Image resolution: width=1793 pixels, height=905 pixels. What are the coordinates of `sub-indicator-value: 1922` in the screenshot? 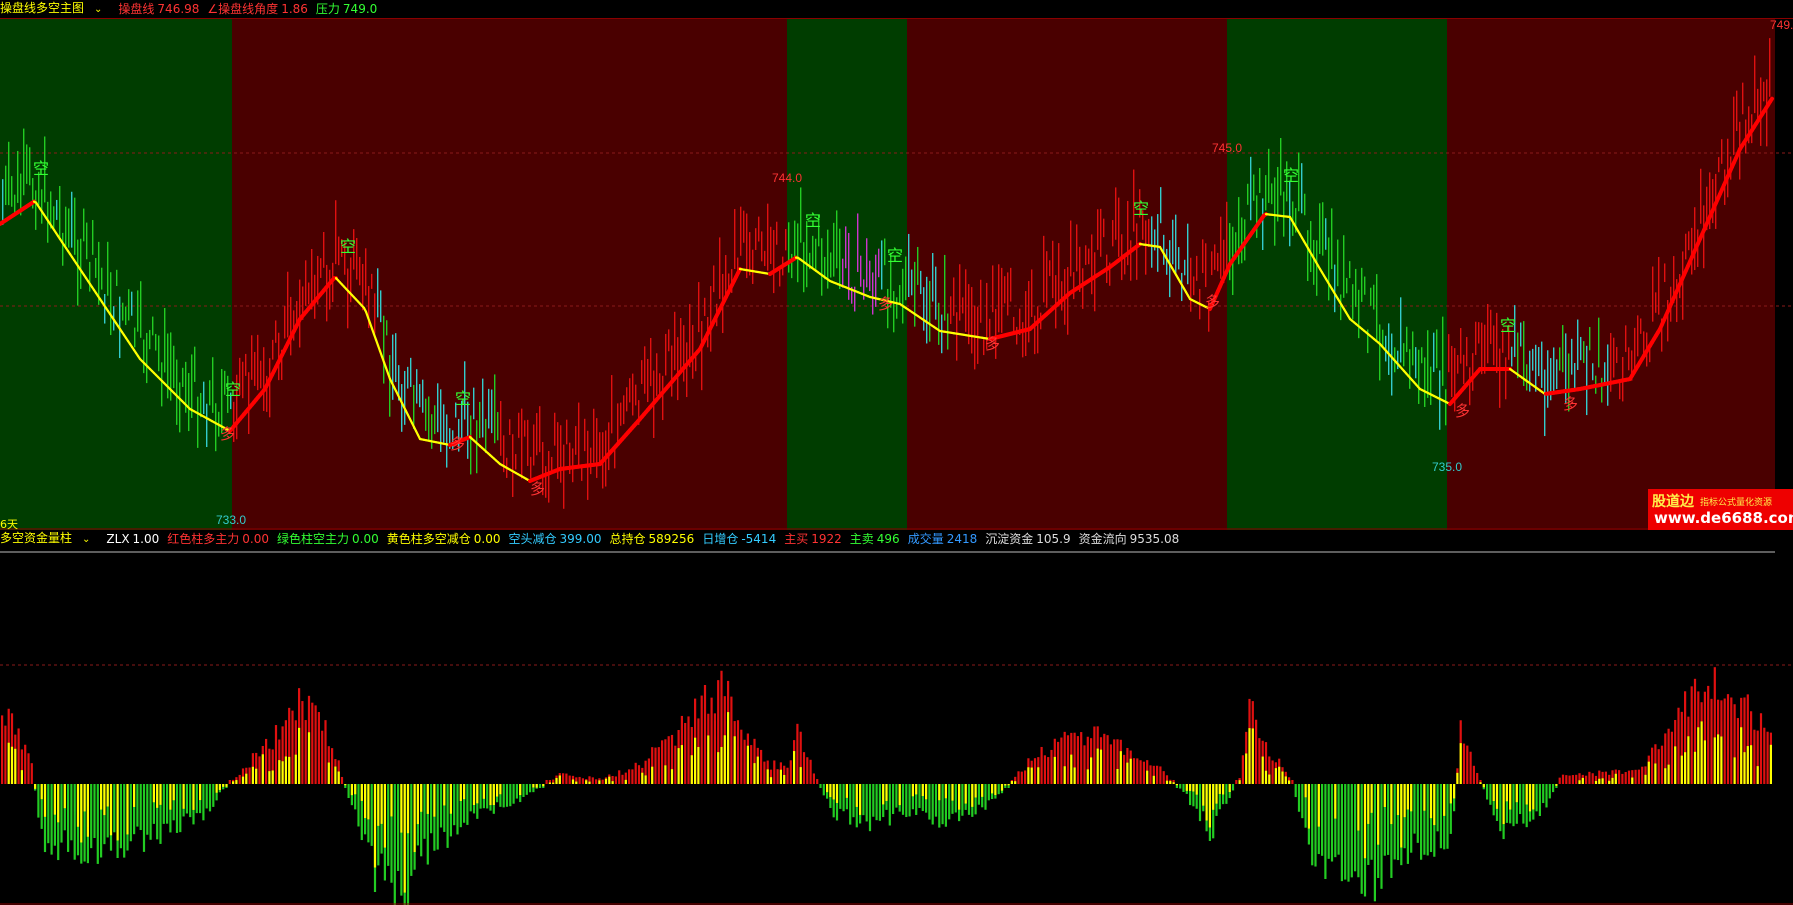 It's located at (826, 539).